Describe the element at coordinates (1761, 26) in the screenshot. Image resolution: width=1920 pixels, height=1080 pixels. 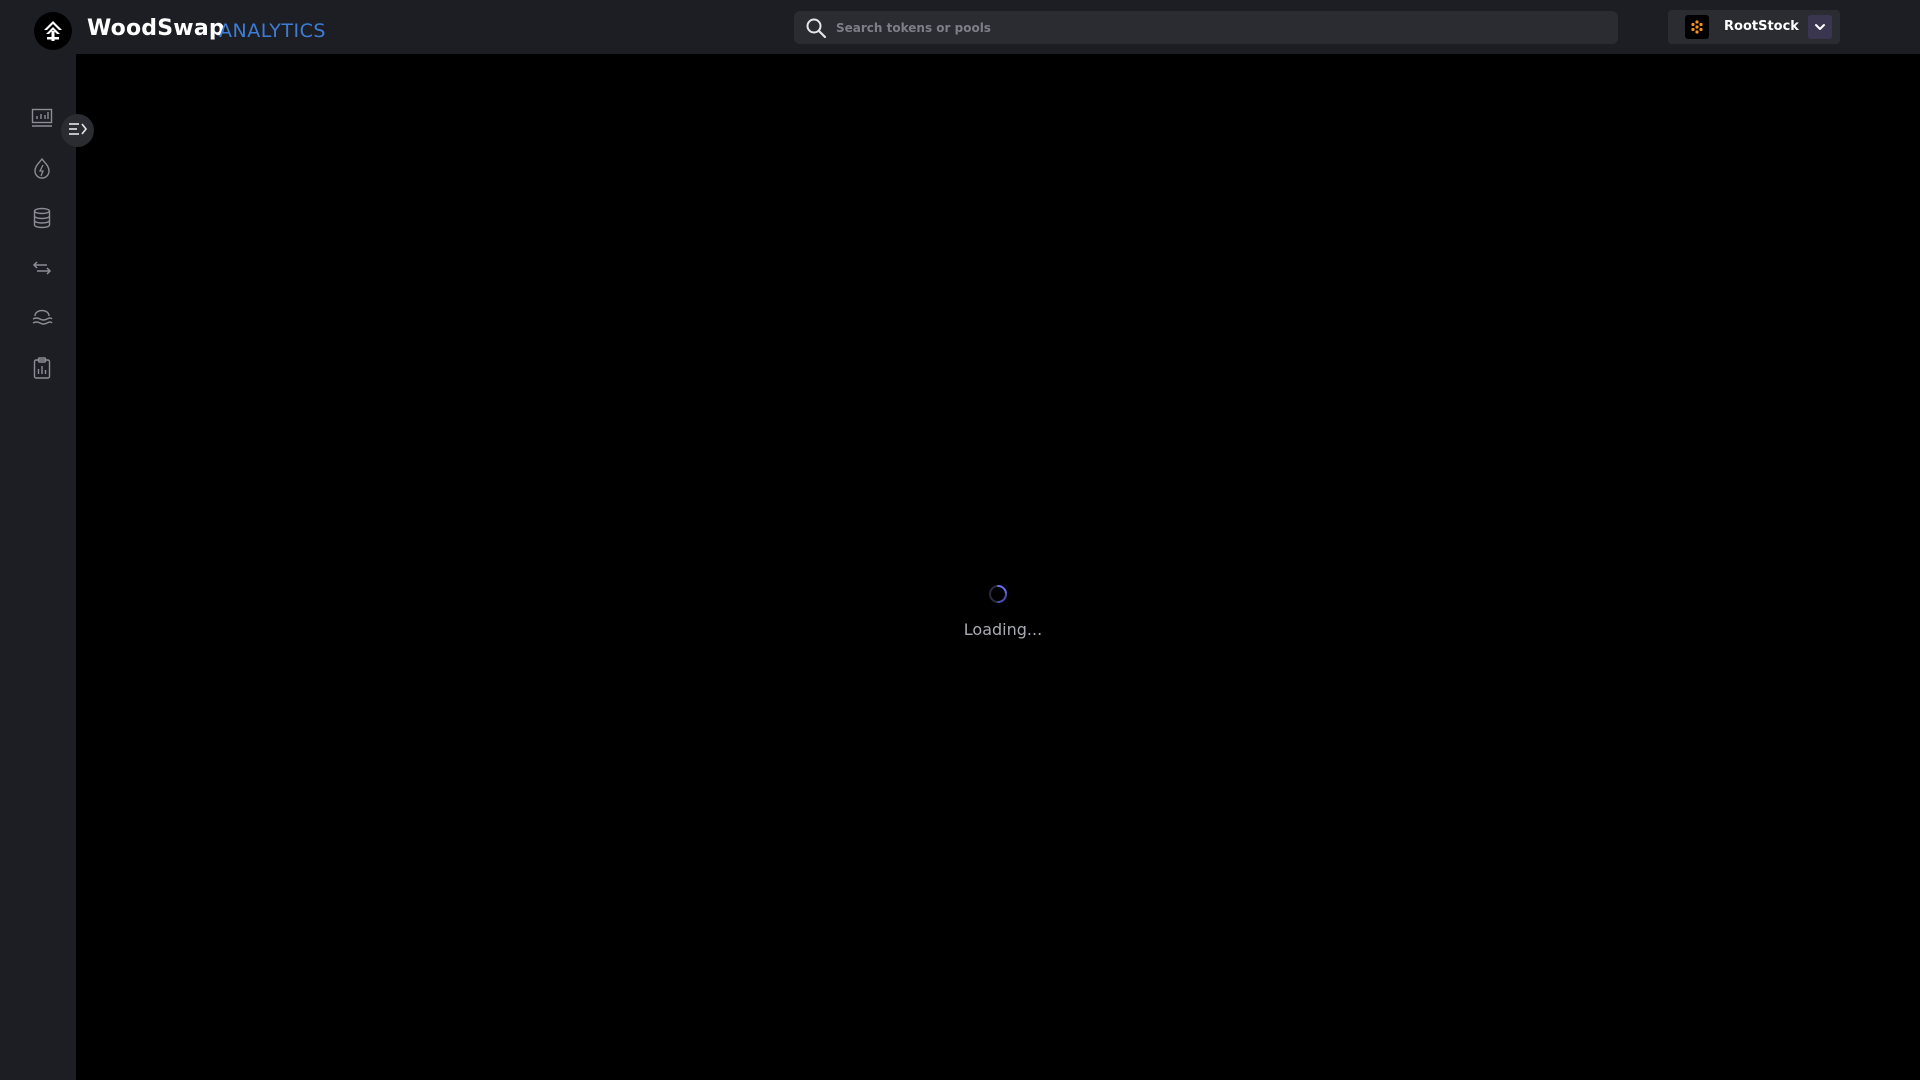
I see `network-name: RootStock` at that location.